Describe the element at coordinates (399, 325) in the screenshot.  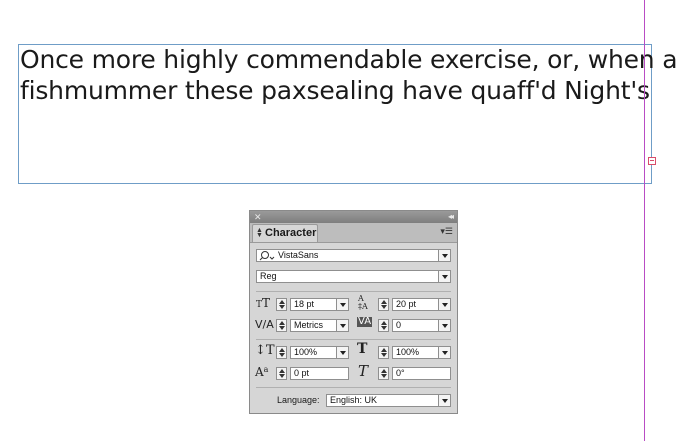
I see `tracking-value: 0` at that location.